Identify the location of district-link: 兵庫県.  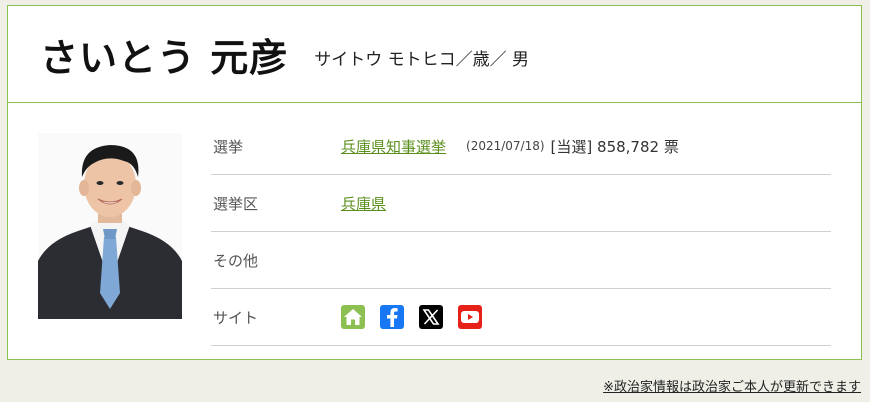
(363, 203).